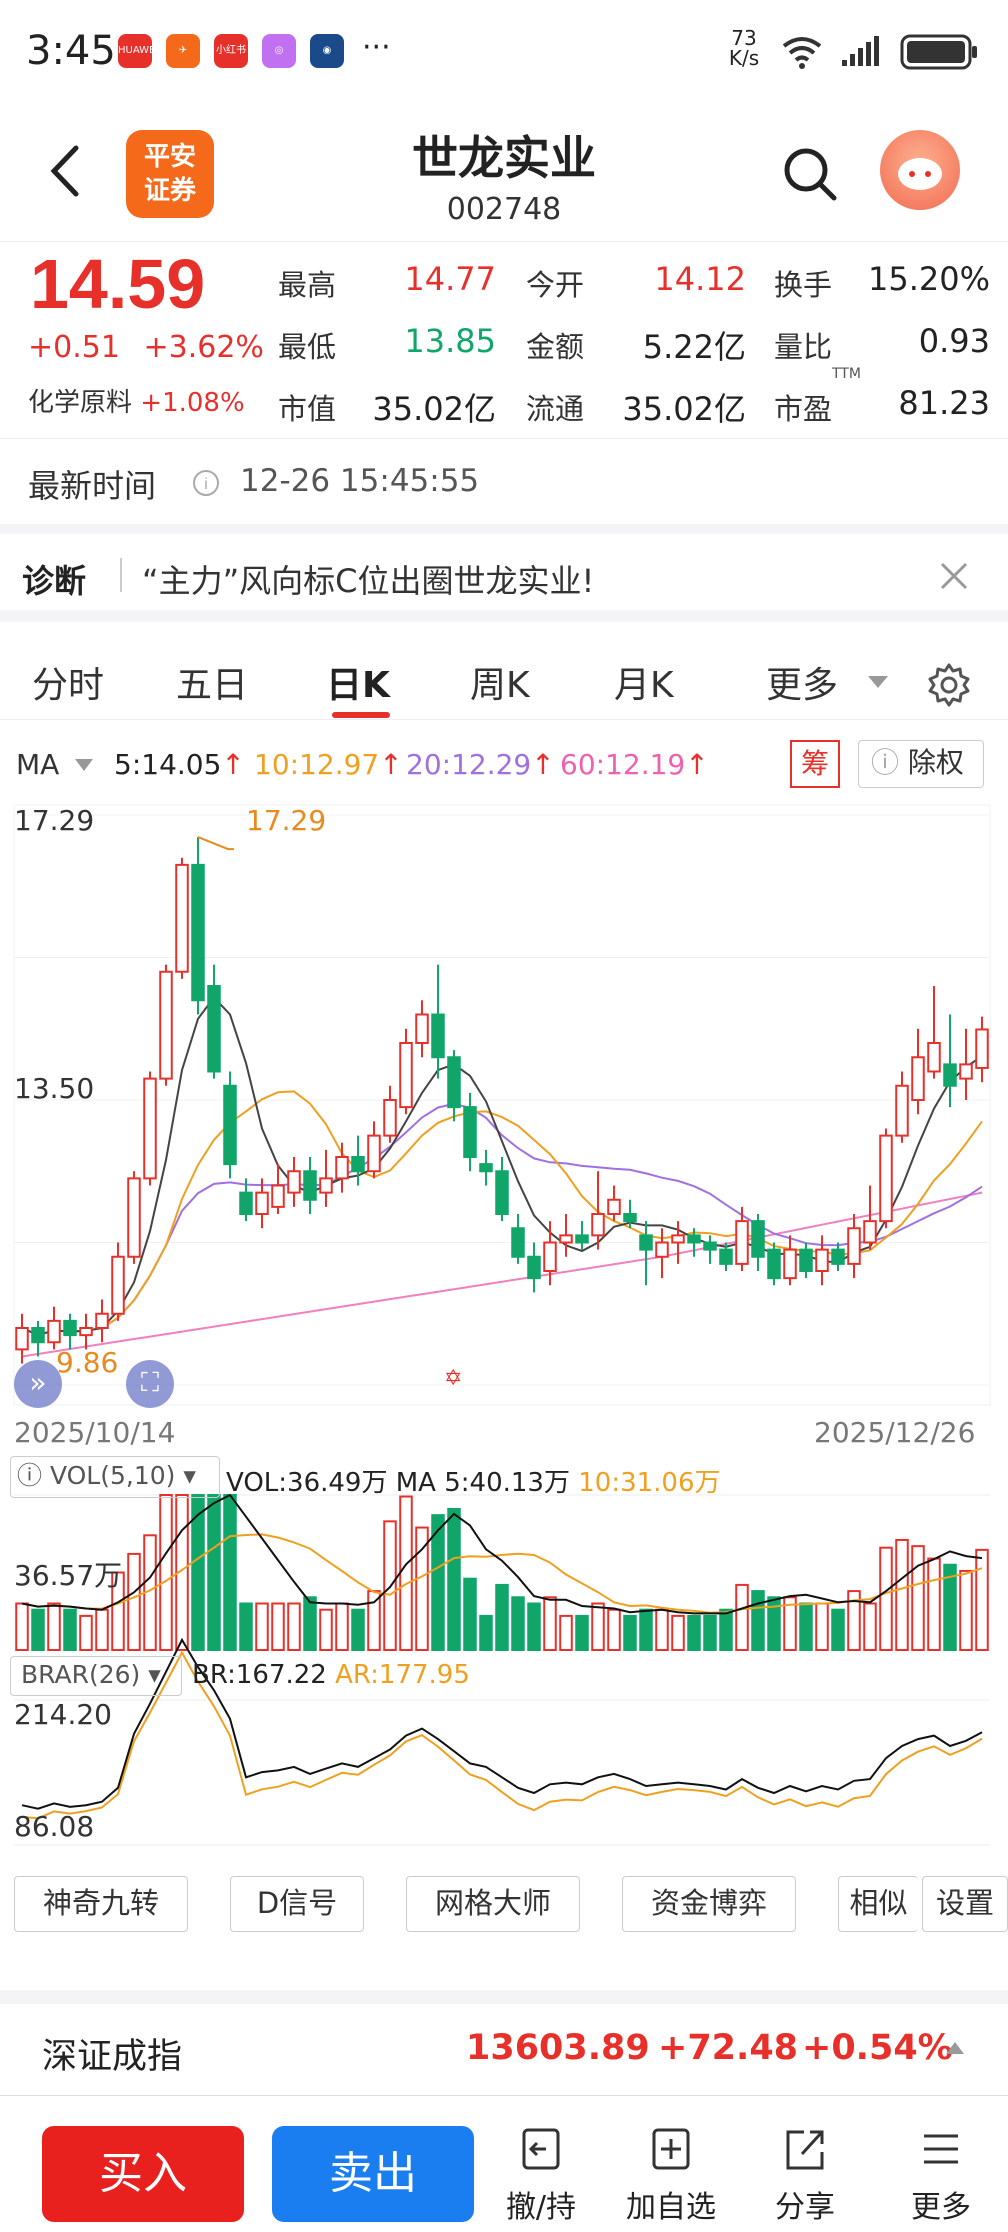 Image resolution: width=1008 pixels, height=2232 pixels. Describe the element at coordinates (504, 171) in the screenshot. I see `header: 平安 证券 世龙实业 002748` at that location.